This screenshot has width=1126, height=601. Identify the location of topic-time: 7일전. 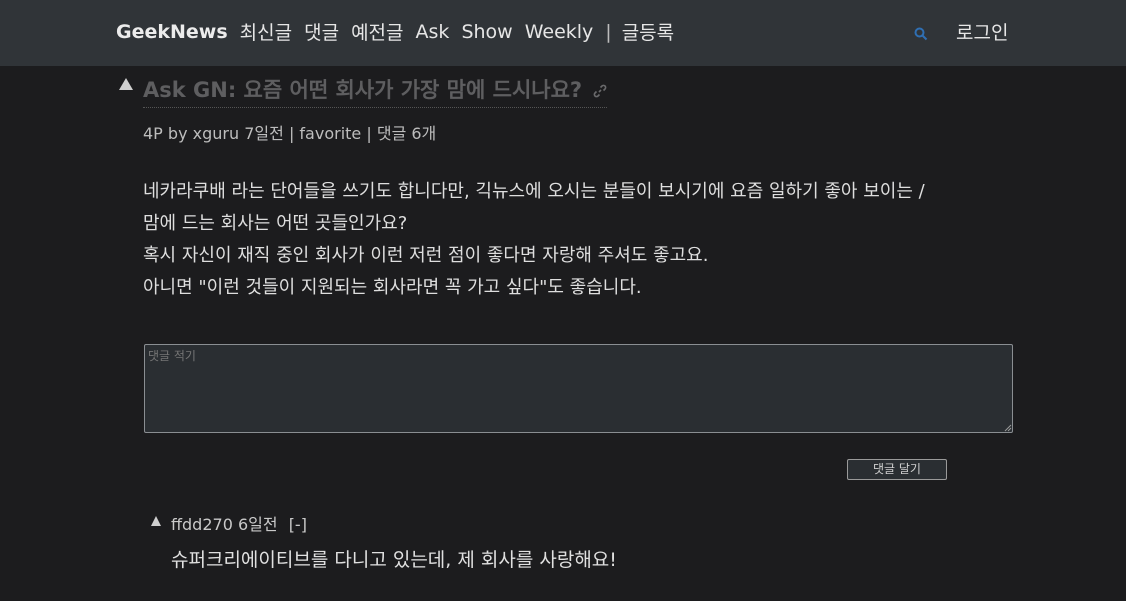
(264, 133).